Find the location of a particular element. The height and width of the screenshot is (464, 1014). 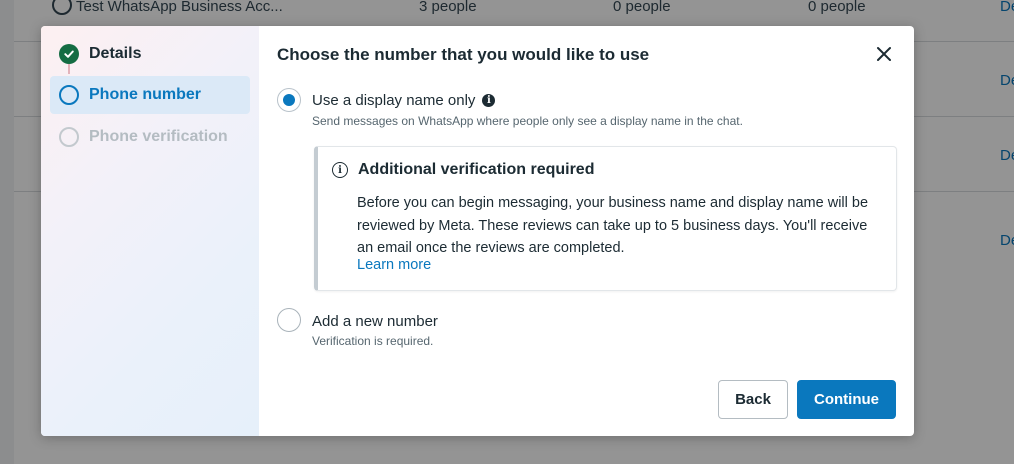

callout-title: i Additional verification required is located at coordinates (463, 170).